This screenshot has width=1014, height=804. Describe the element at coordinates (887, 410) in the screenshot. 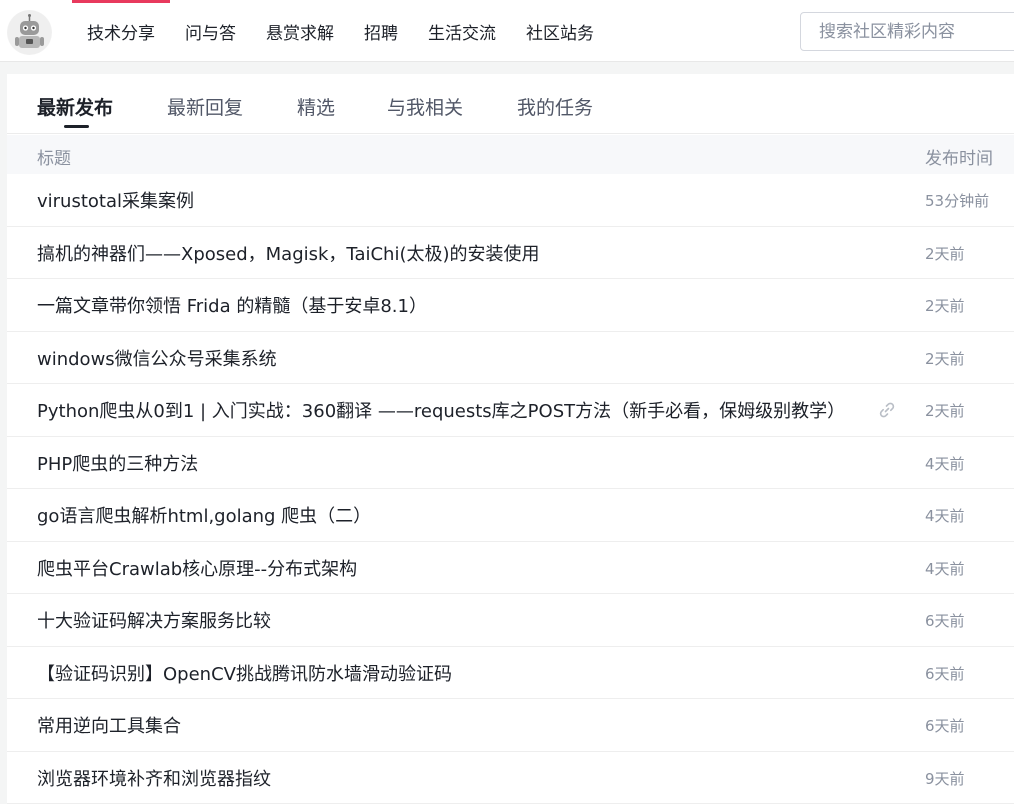

I see `link-icon` at that location.